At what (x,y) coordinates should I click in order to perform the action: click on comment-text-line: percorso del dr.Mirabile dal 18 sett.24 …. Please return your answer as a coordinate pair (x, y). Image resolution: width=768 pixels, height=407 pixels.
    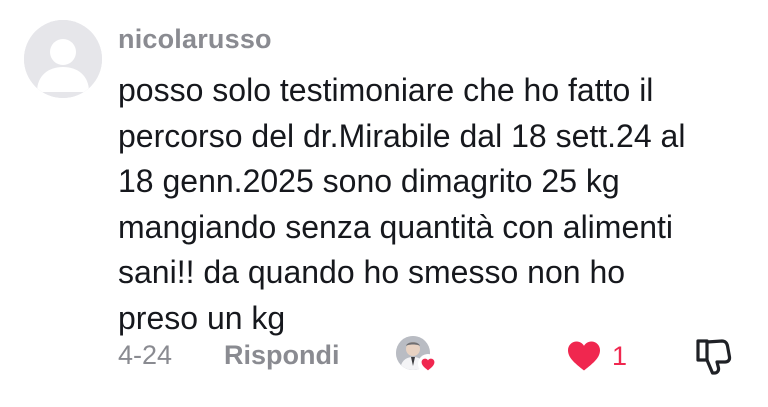
    Looking at the image, I should click on (402, 135).